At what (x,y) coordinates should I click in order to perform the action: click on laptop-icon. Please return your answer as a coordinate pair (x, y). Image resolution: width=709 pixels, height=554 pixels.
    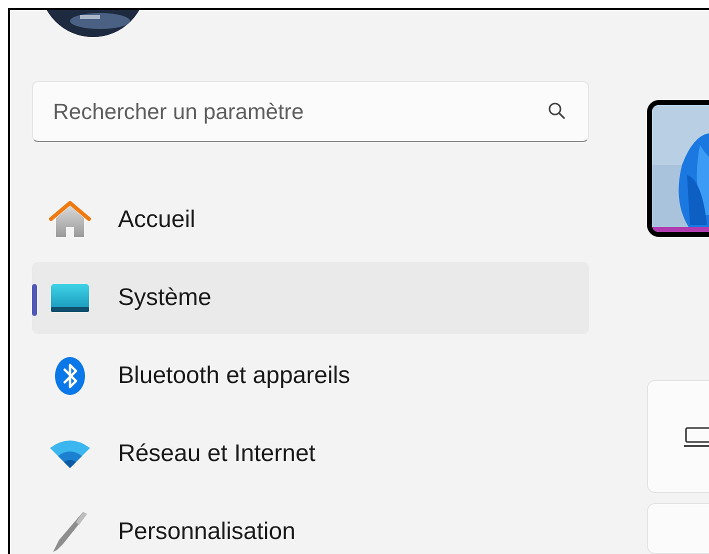
    Looking at the image, I should click on (696, 436).